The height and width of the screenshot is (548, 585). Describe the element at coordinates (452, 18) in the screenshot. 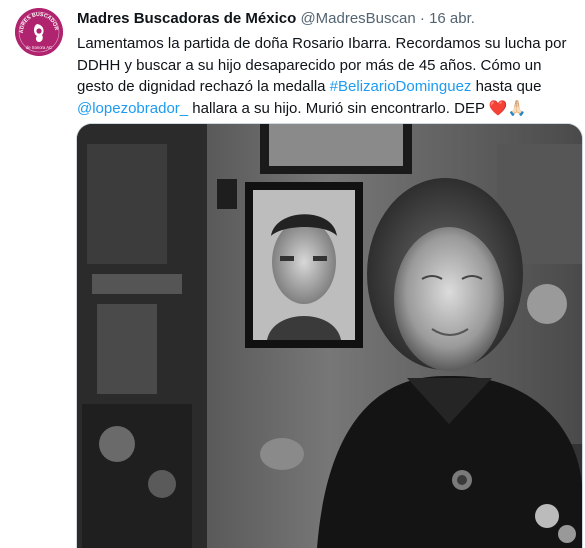

I see `tweet-date: 16 abr.` at that location.